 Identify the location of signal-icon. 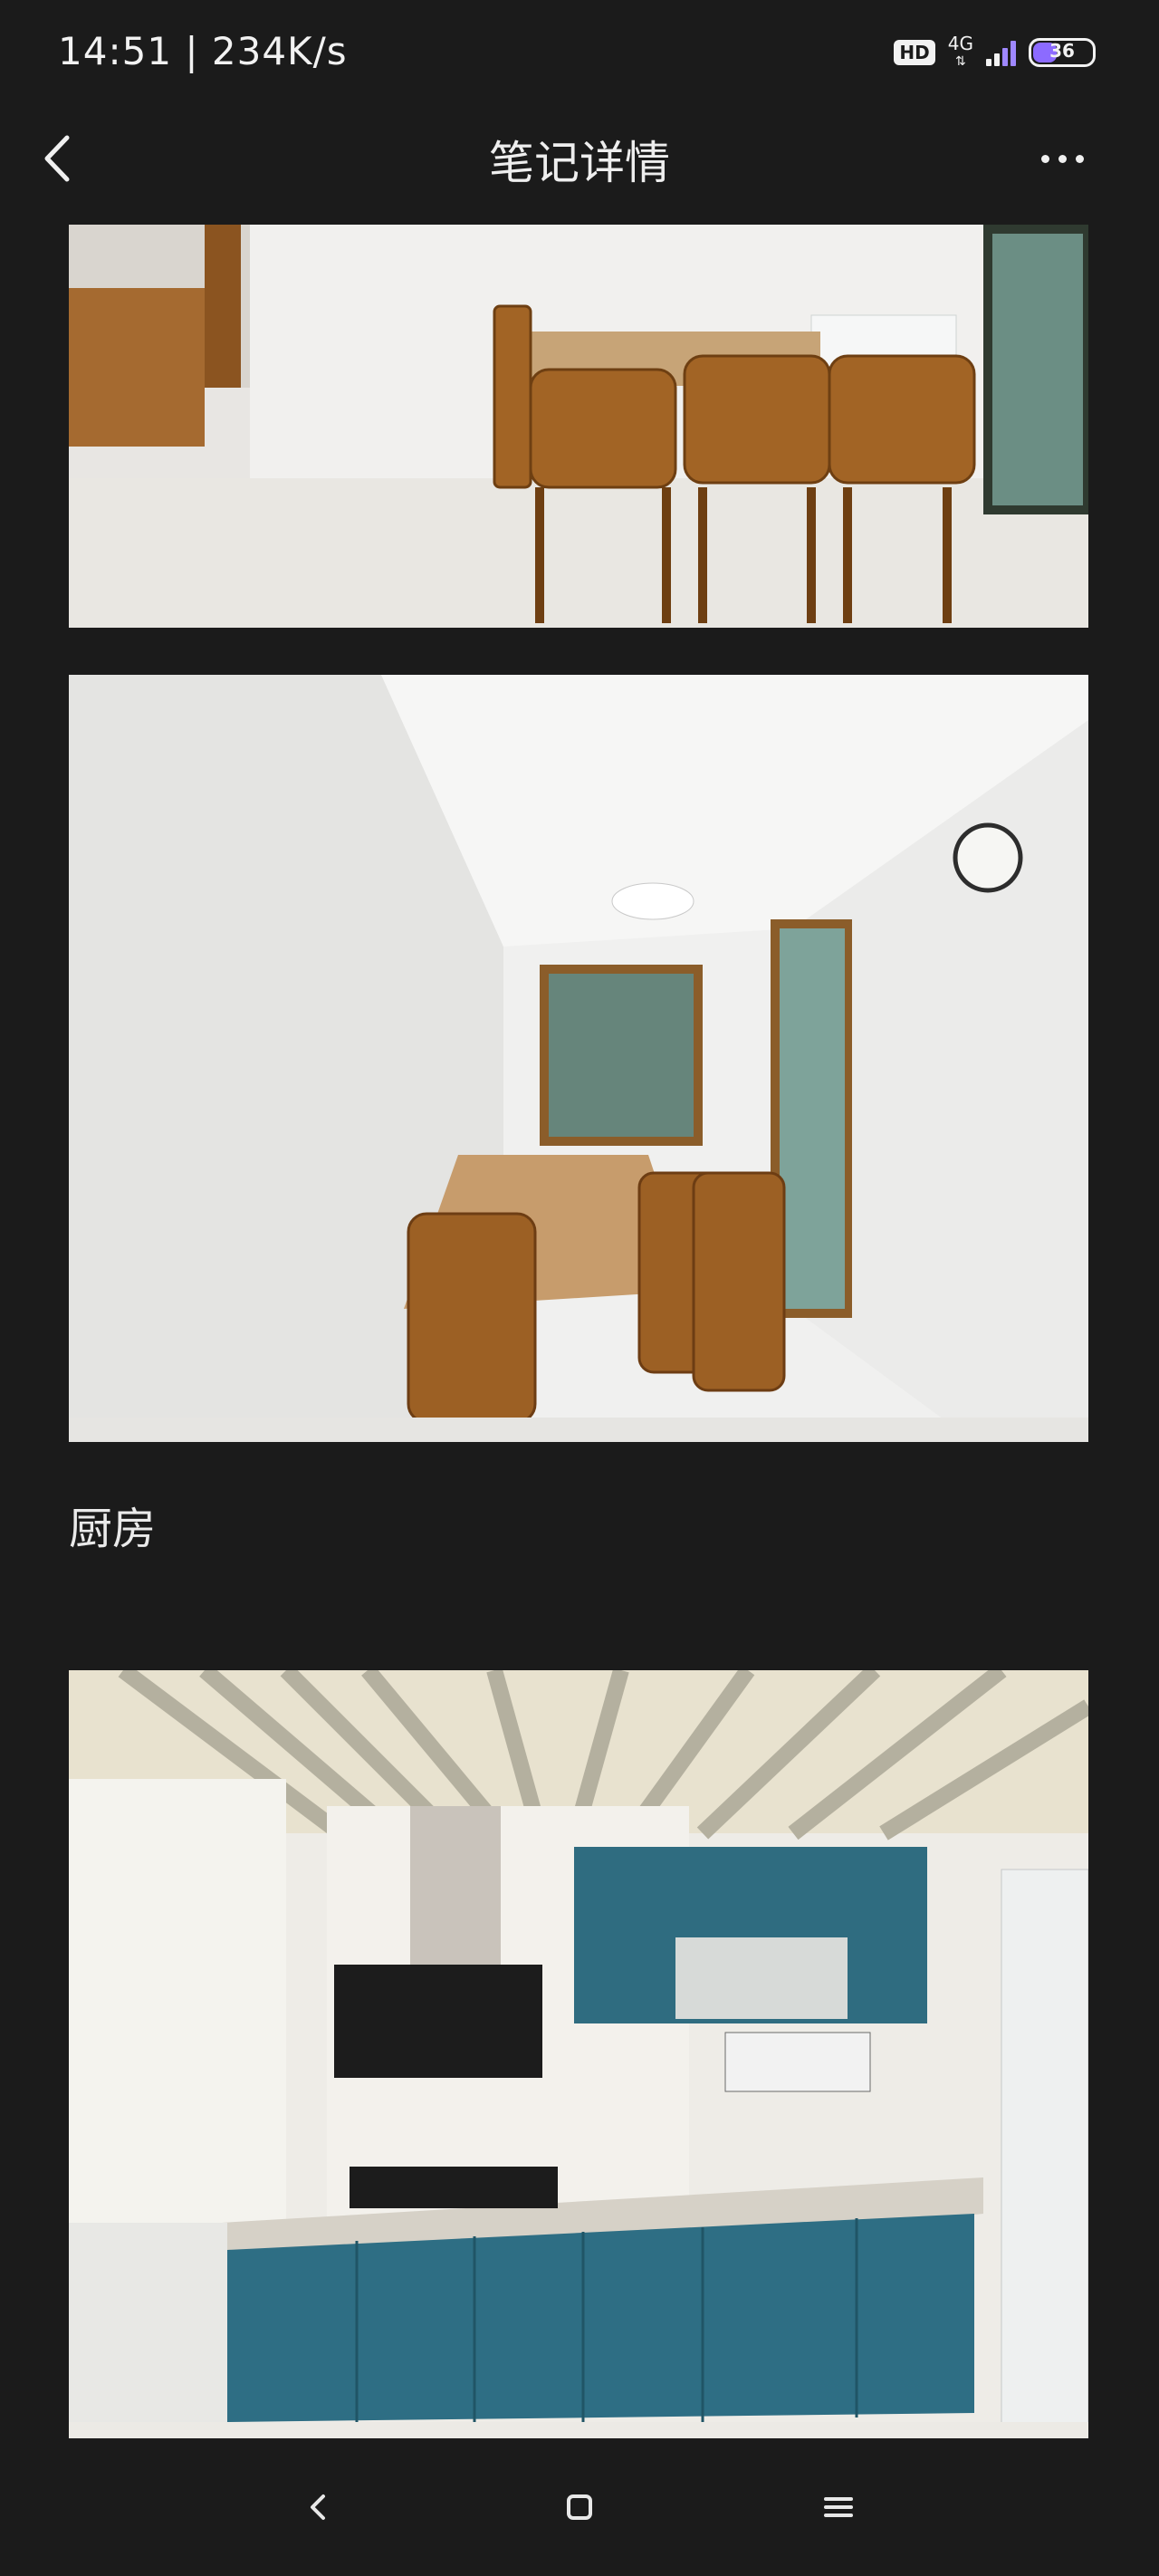
(1001, 52).